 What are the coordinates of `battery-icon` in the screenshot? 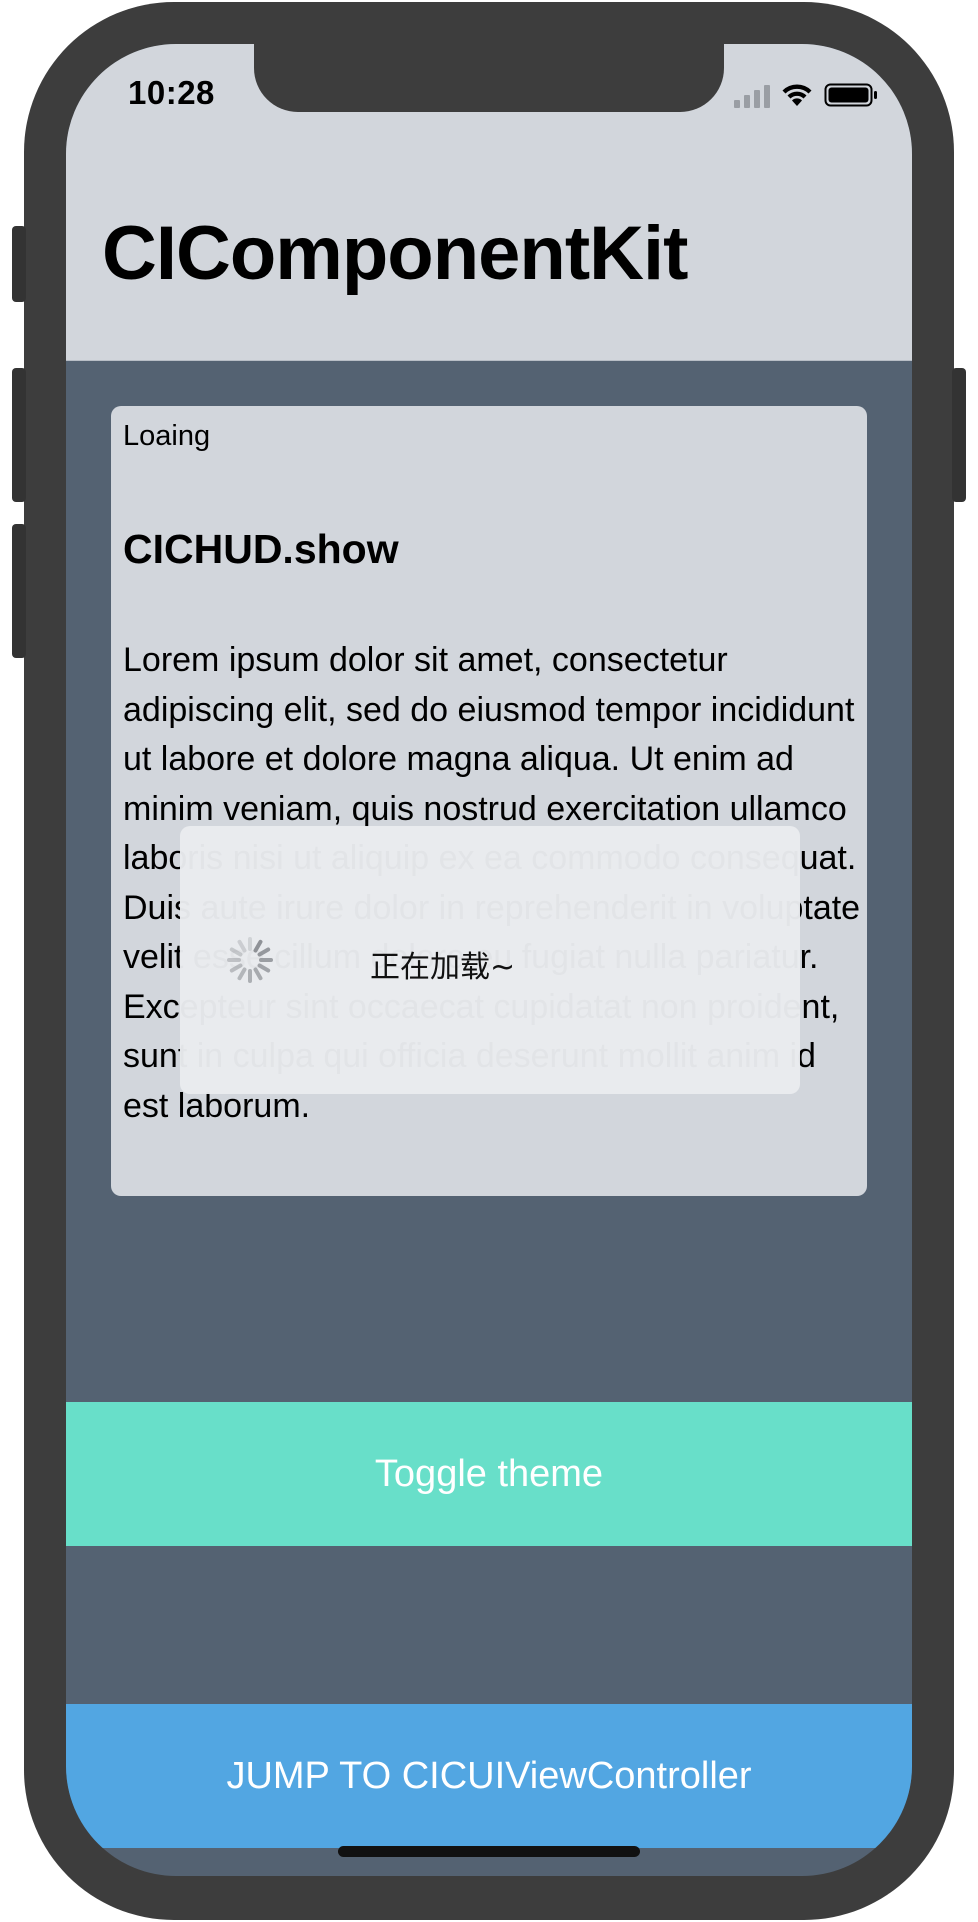 It's located at (851, 95).